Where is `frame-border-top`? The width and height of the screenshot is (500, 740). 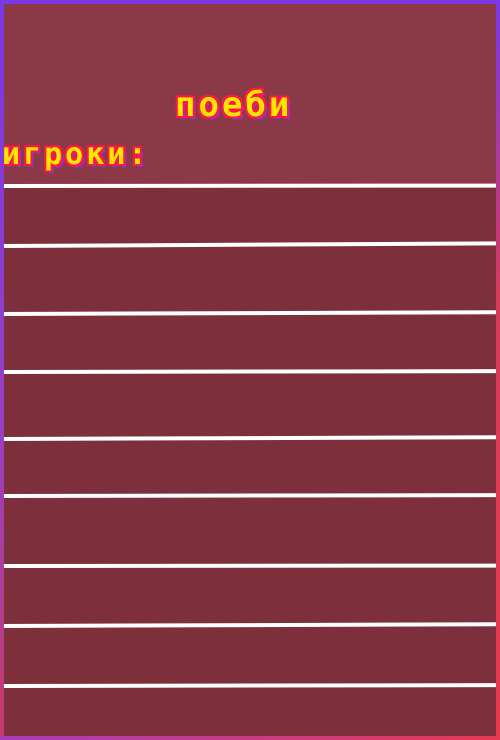
frame-border-top is located at coordinates (250, 2).